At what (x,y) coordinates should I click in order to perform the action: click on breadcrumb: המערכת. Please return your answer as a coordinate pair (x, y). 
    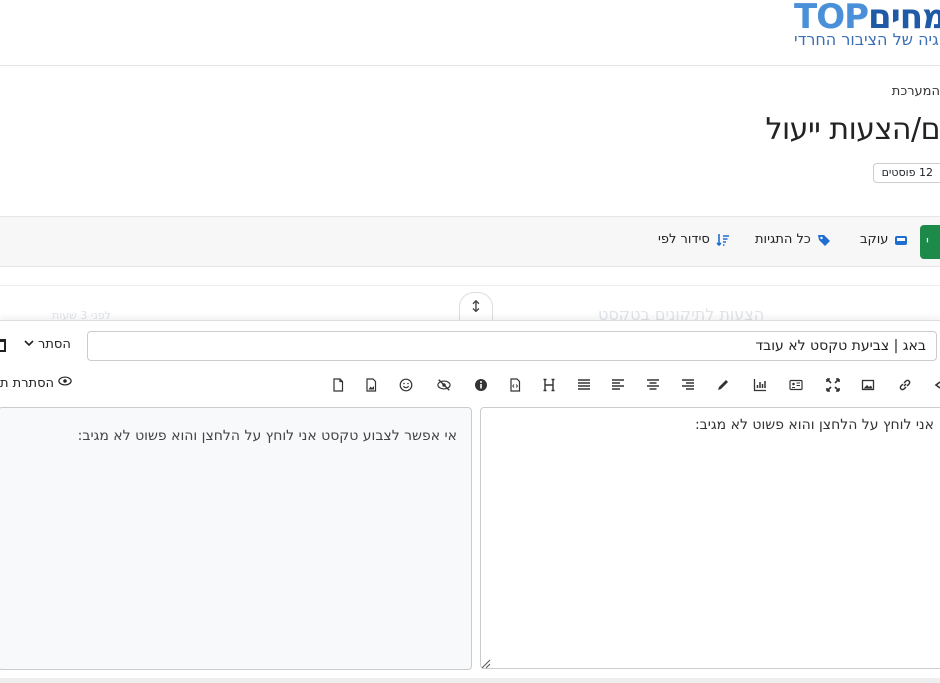
    Looking at the image, I should click on (916, 91).